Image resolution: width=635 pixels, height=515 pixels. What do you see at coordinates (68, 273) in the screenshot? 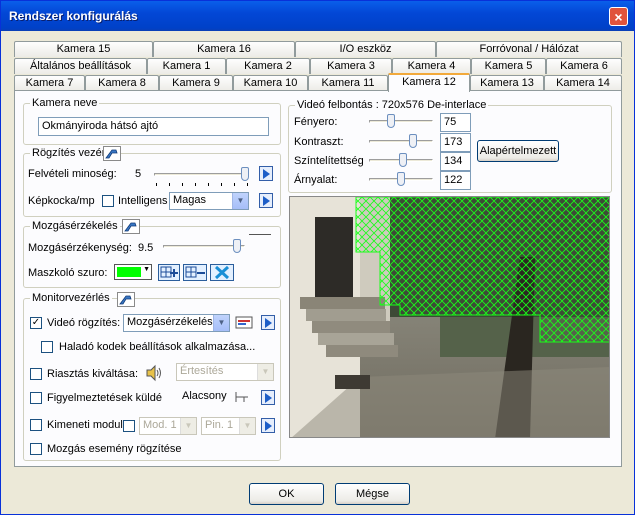
I see `mask-filter-label: Maszkoló szuro:` at bounding box center [68, 273].